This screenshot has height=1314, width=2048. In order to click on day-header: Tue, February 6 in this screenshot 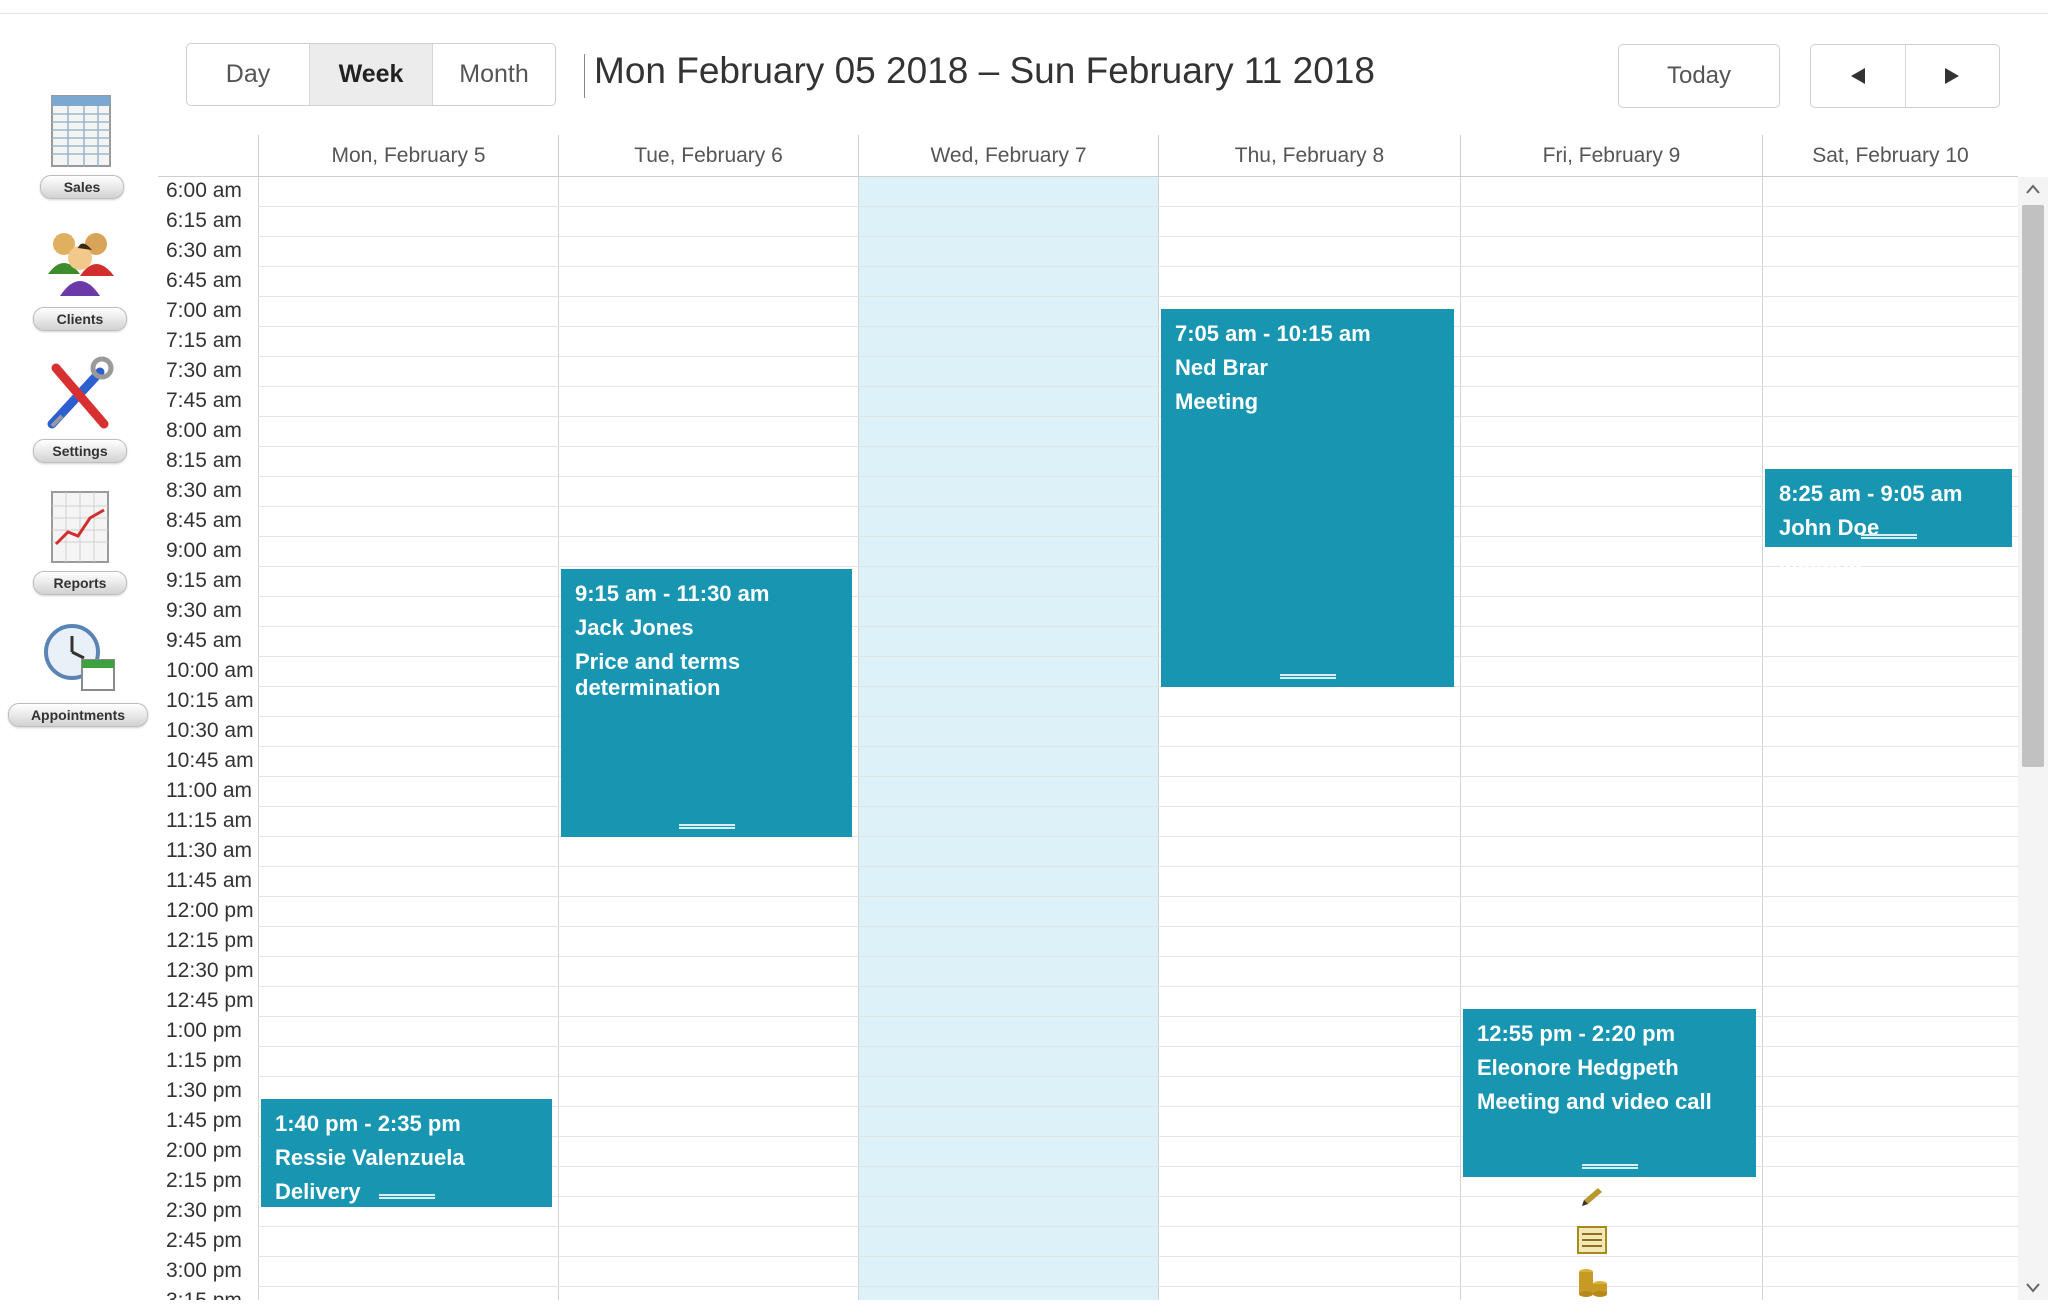, I will do `click(708, 156)`.